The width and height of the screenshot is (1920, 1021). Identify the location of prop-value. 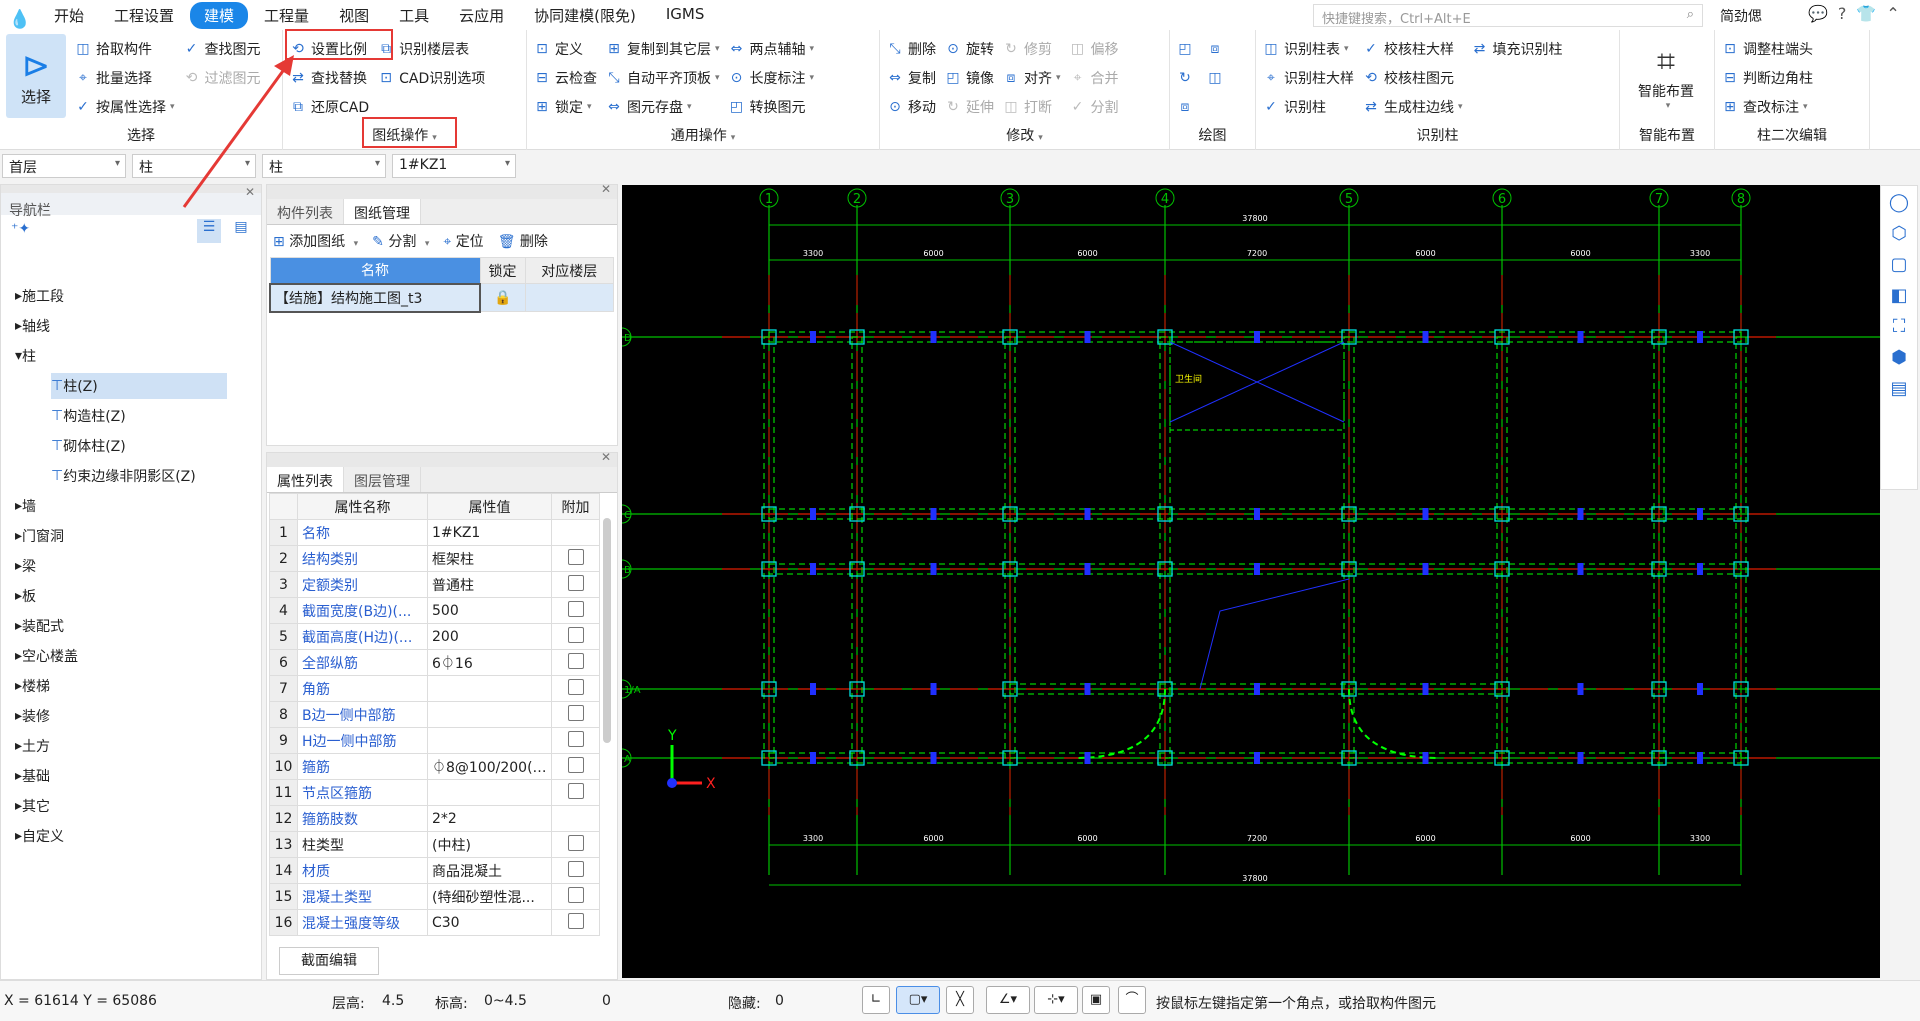
(489, 688).